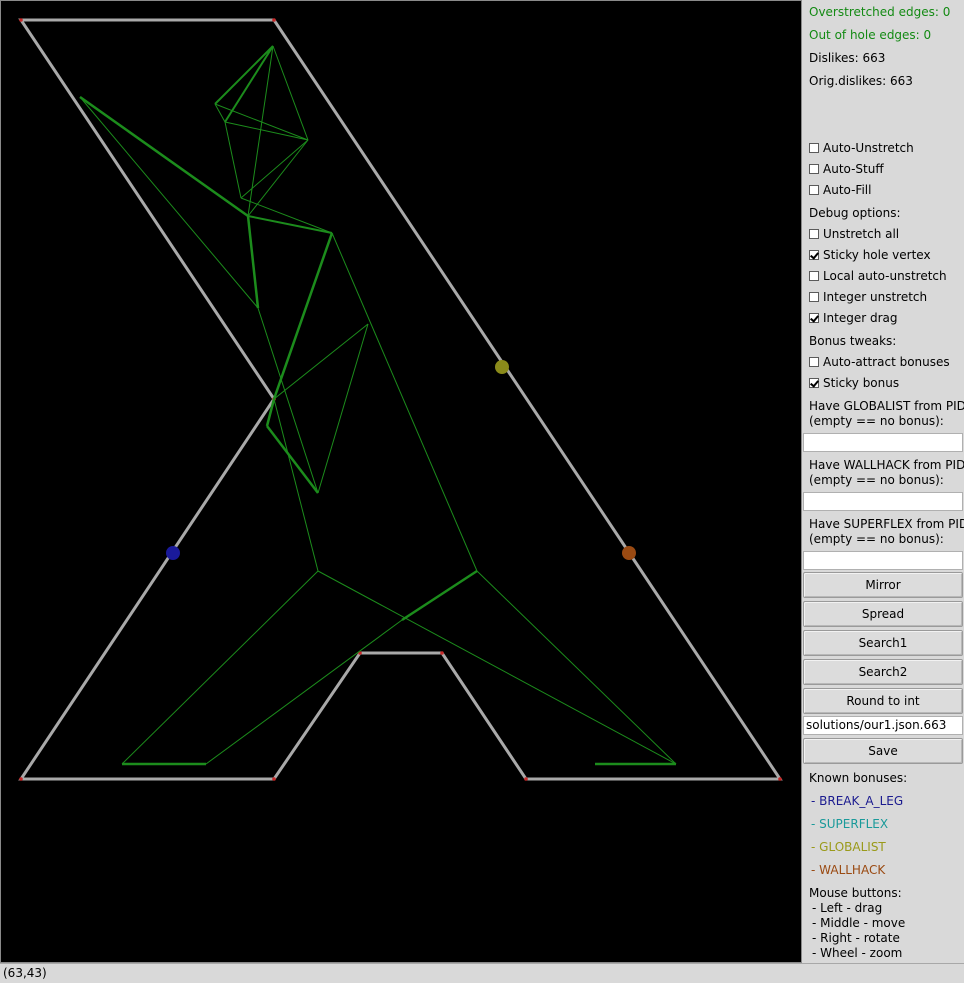  I want to click on dislikes-status: Dislikes: 663, so click(847, 58).